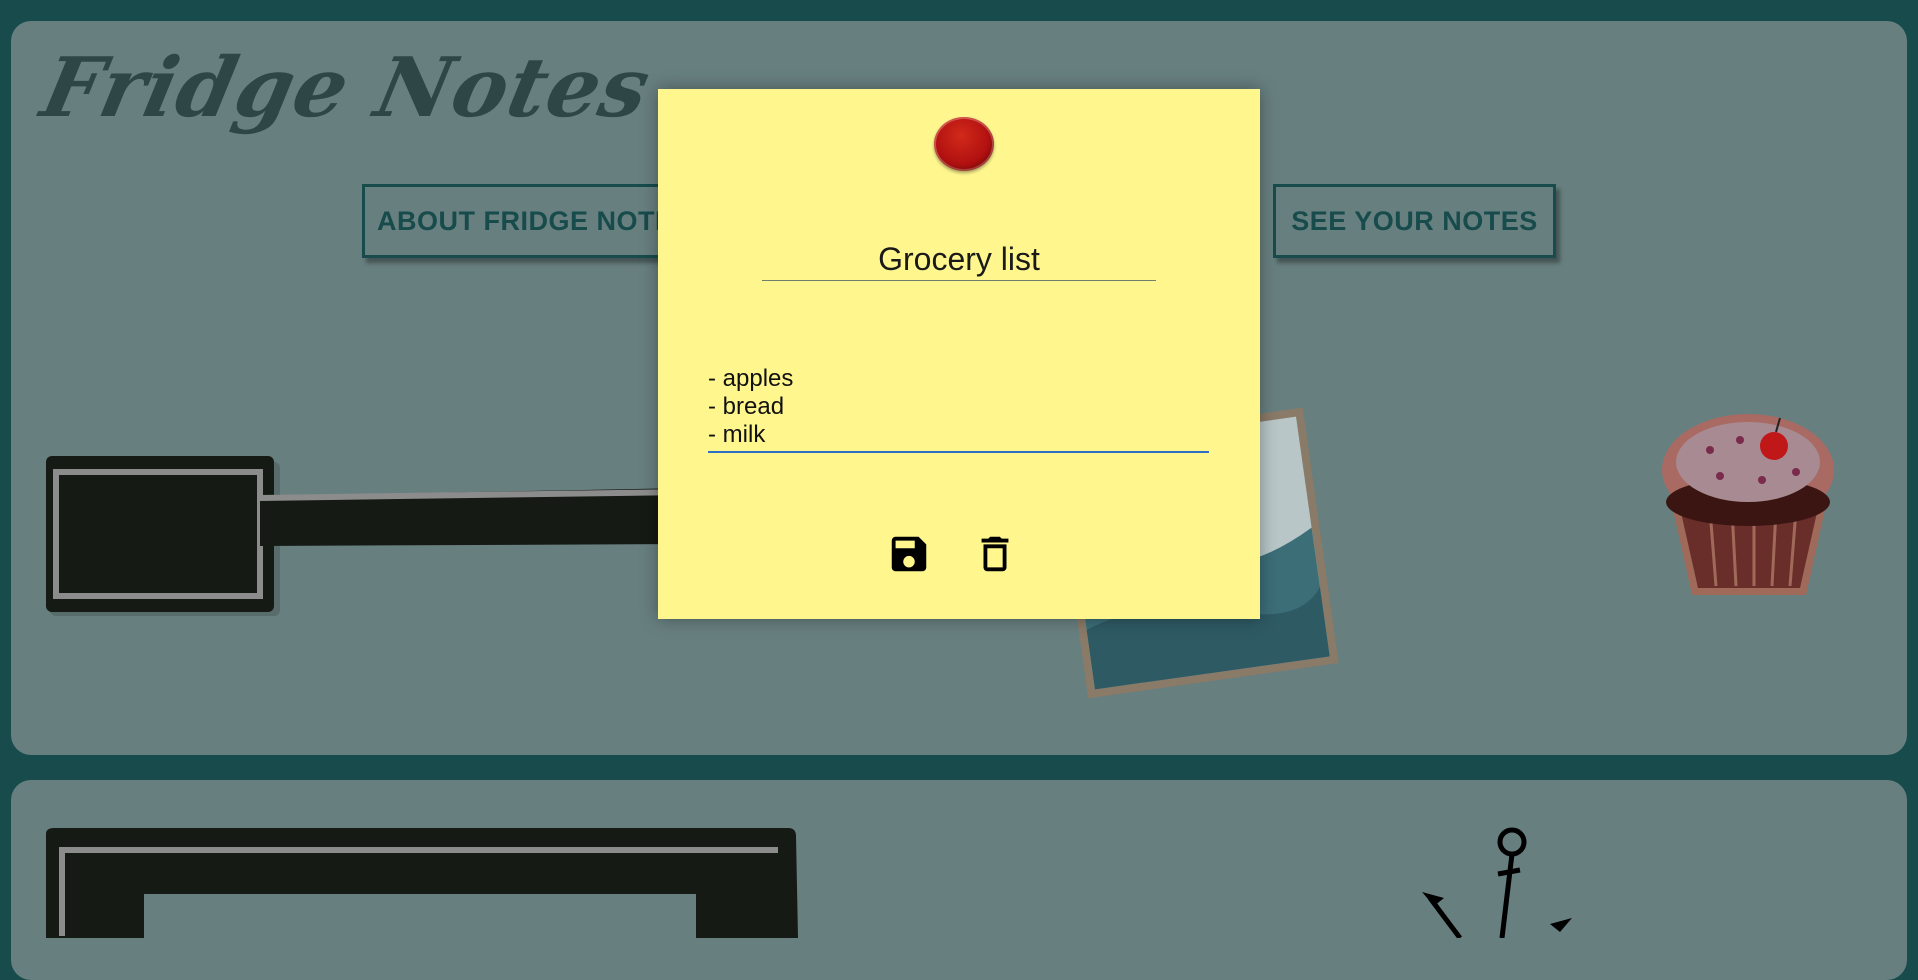 This screenshot has height=980, width=1918. I want to click on anchor-magnet, so click(1497, 882).